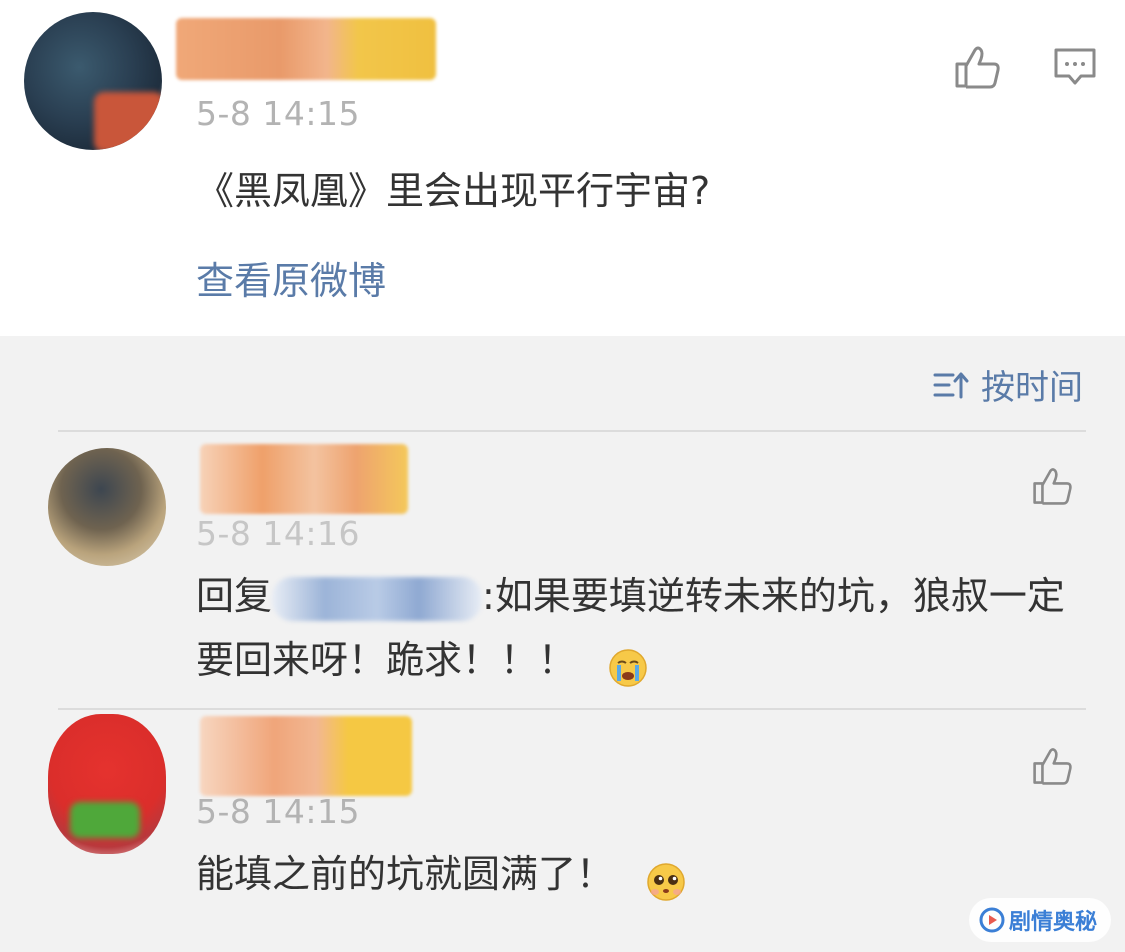 This screenshot has width=1125, height=952. Describe the element at coordinates (405, 874) in the screenshot. I see `comment-text: 能填之前的坑就圆满了！` at that location.